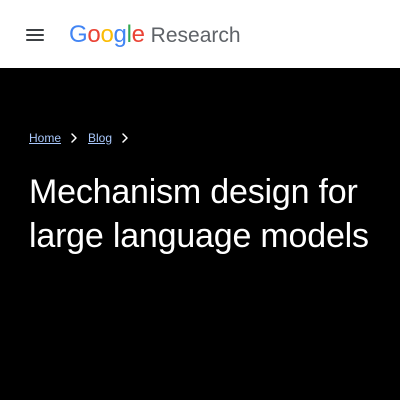 The image size is (400, 400). I want to click on google-research-logo: Google Research, so click(155, 35).